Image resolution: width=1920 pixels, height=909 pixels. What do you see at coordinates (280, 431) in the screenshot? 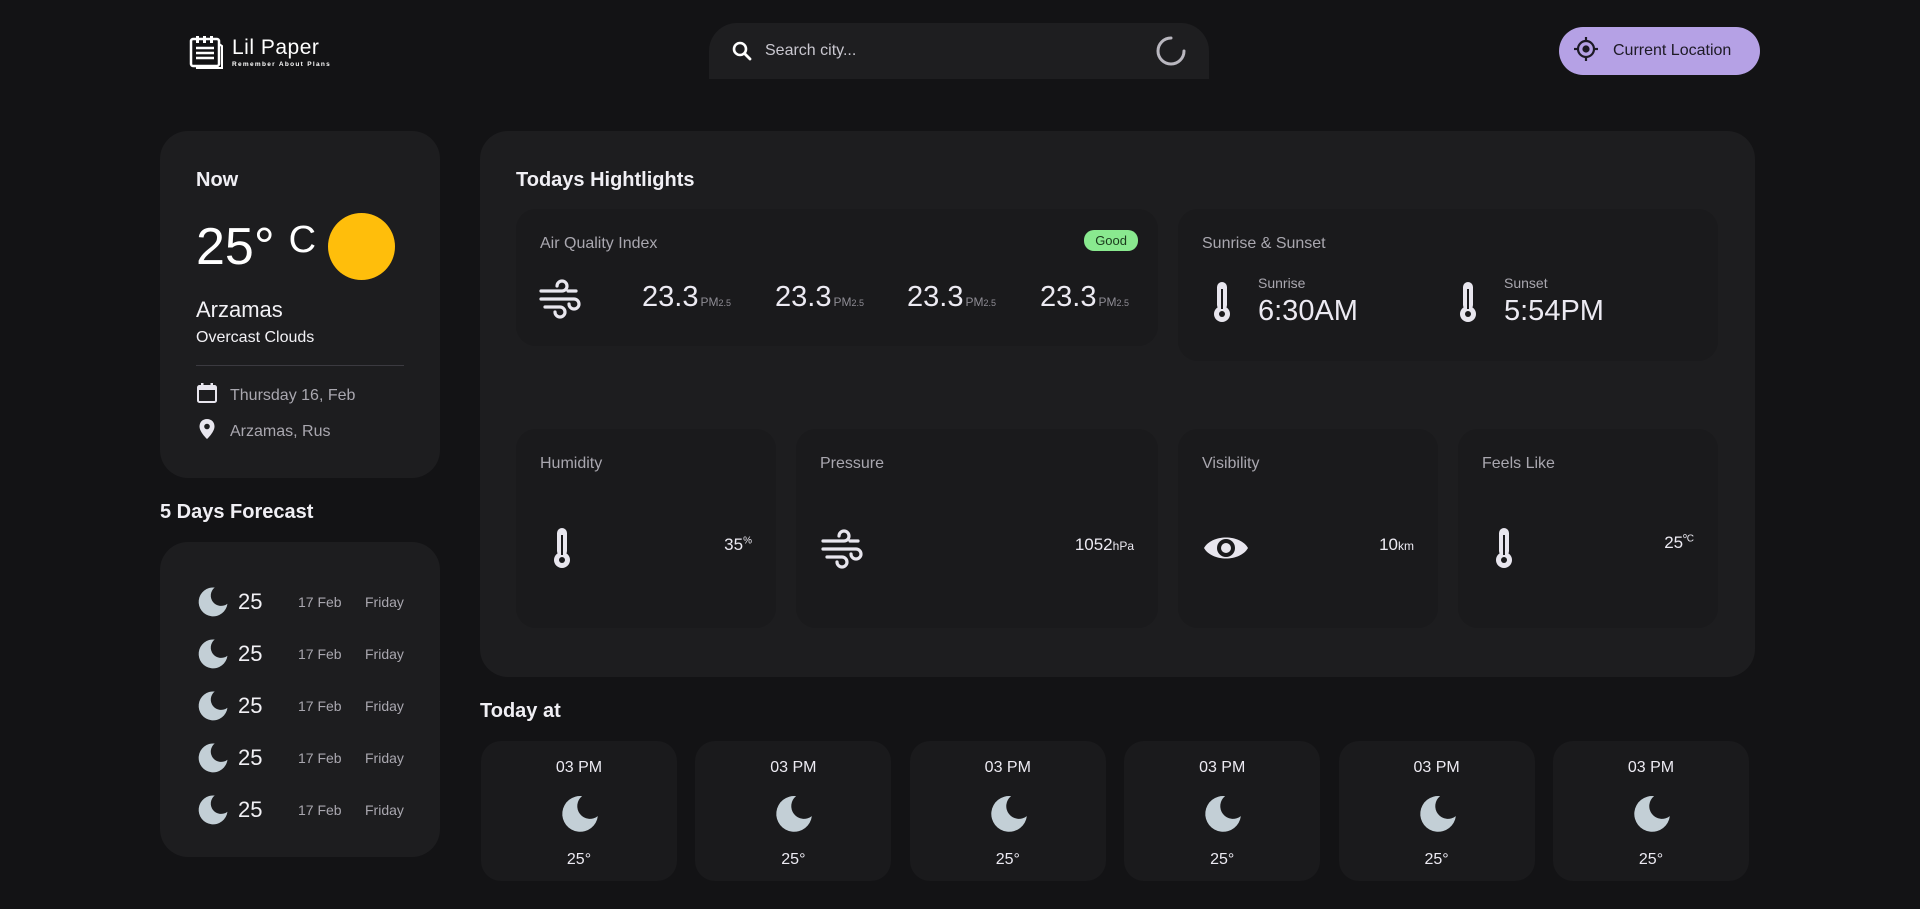
I see `current-location-text: Arzamas, Rus` at bounding box center [280, 431].